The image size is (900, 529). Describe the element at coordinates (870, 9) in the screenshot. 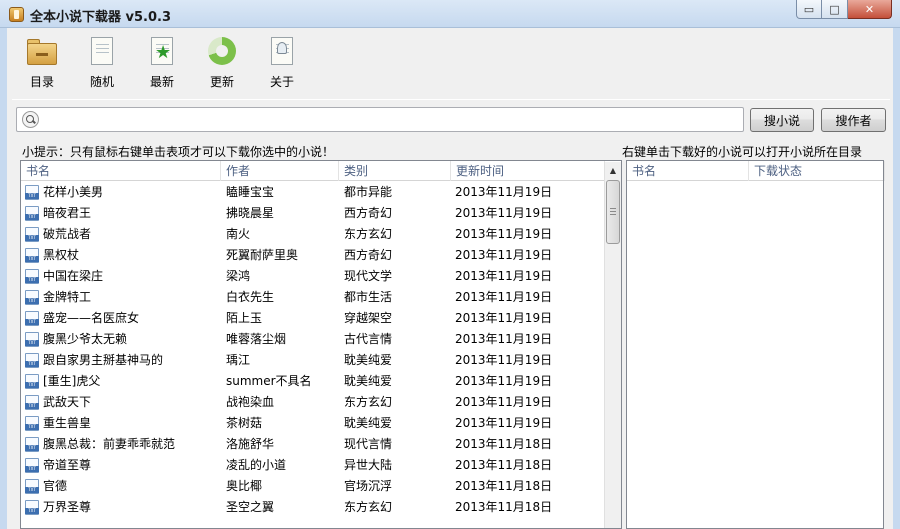

I see `close-button: ✕` at that location.